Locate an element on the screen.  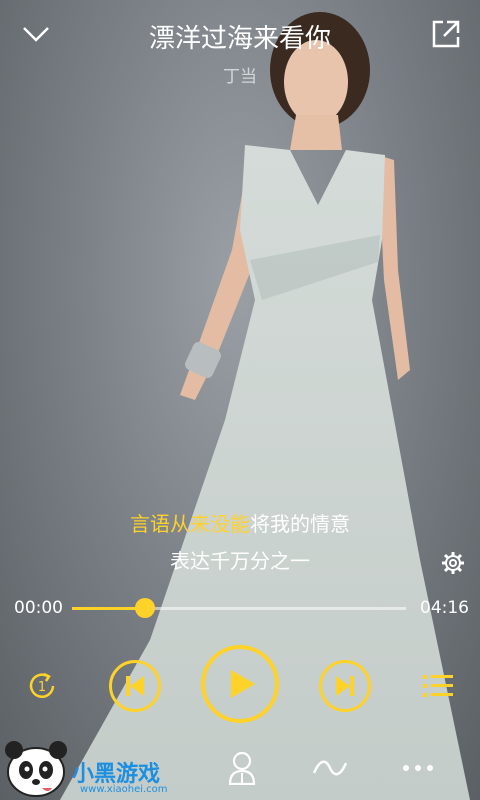
playlist-button is located at coordinates (438, 686).